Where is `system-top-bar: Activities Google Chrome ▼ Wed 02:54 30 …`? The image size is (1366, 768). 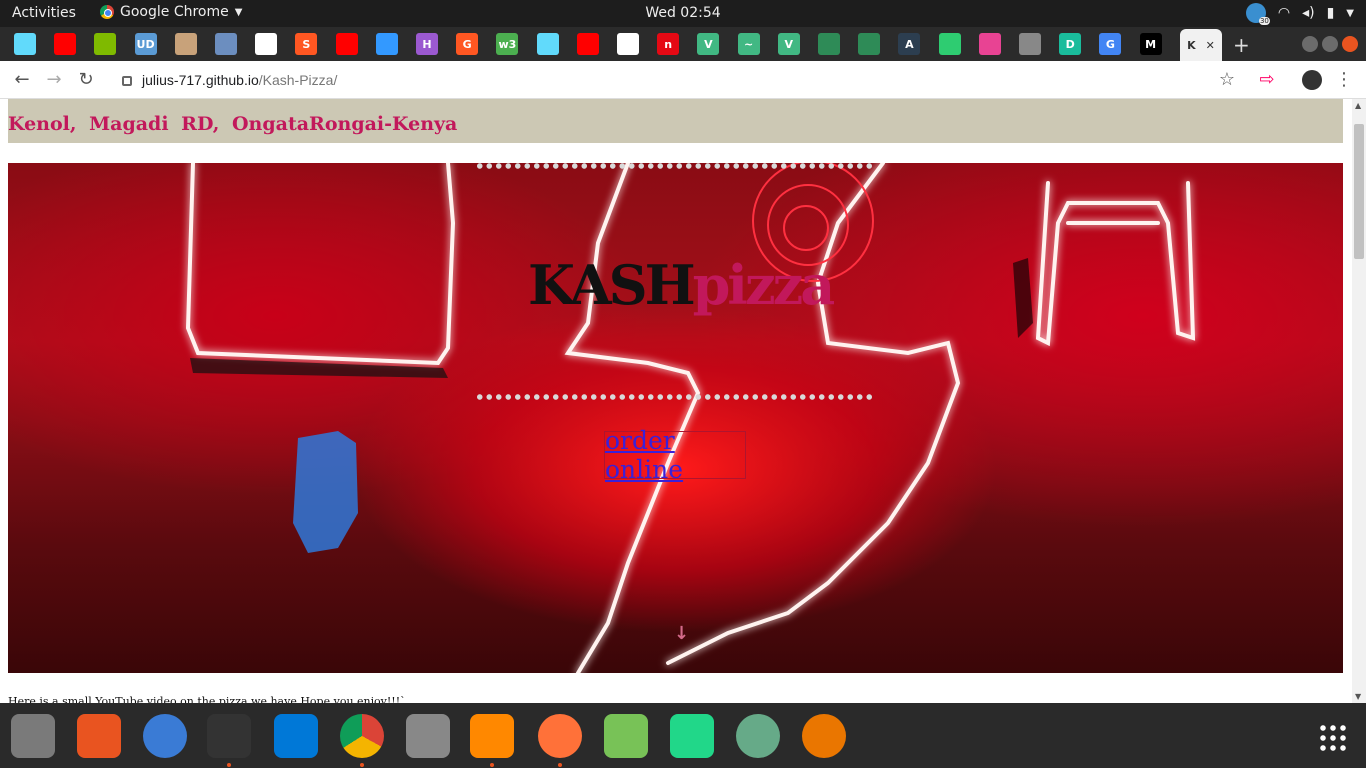 system-top-bar: Activities Google Chrome ▼ Wed 02:54 30 … is located at coordinates (683, 13).